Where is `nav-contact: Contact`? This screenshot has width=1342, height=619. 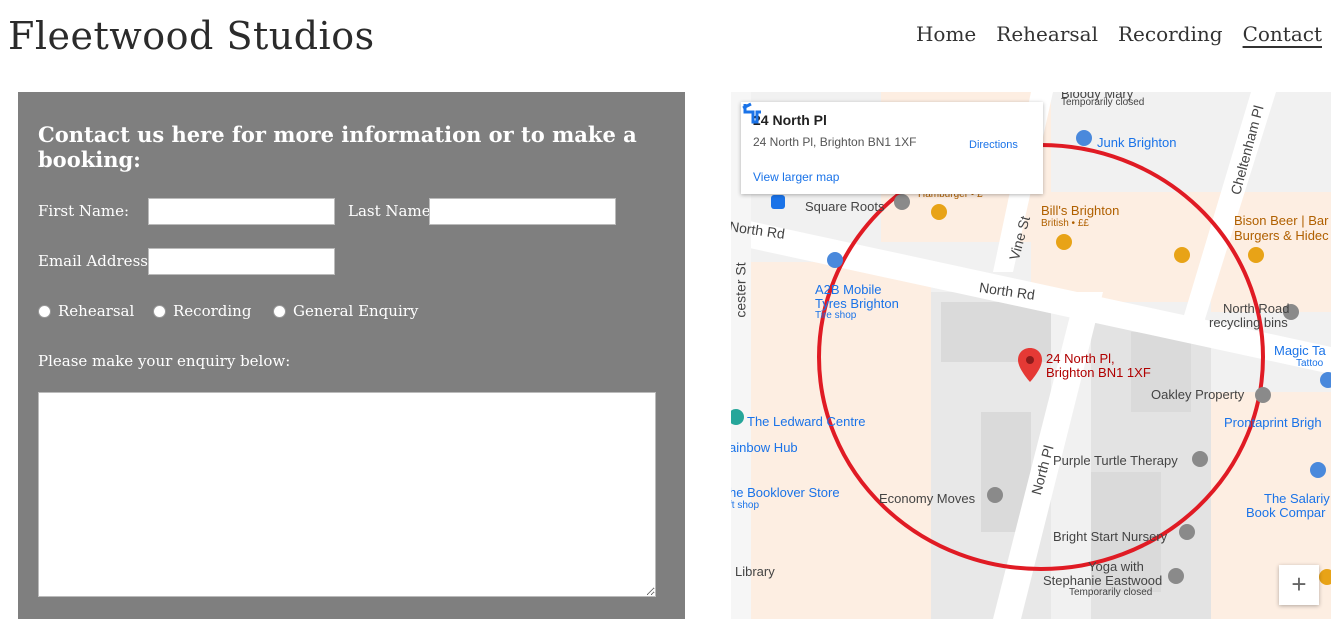
nav-contact: Contact is located at coordinates (1282, 34).